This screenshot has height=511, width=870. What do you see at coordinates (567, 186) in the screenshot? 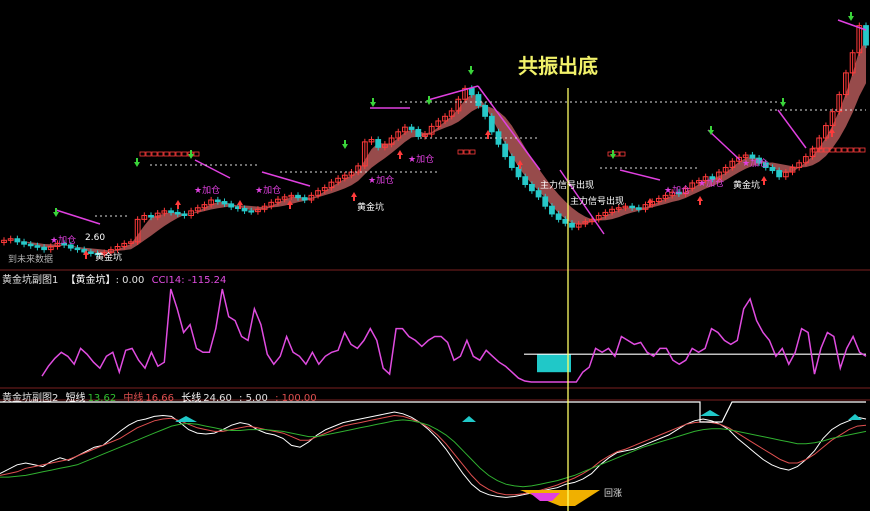
I see `main-force-signal-tag-1: 主力信号出现` at bounding box center [567, 186].